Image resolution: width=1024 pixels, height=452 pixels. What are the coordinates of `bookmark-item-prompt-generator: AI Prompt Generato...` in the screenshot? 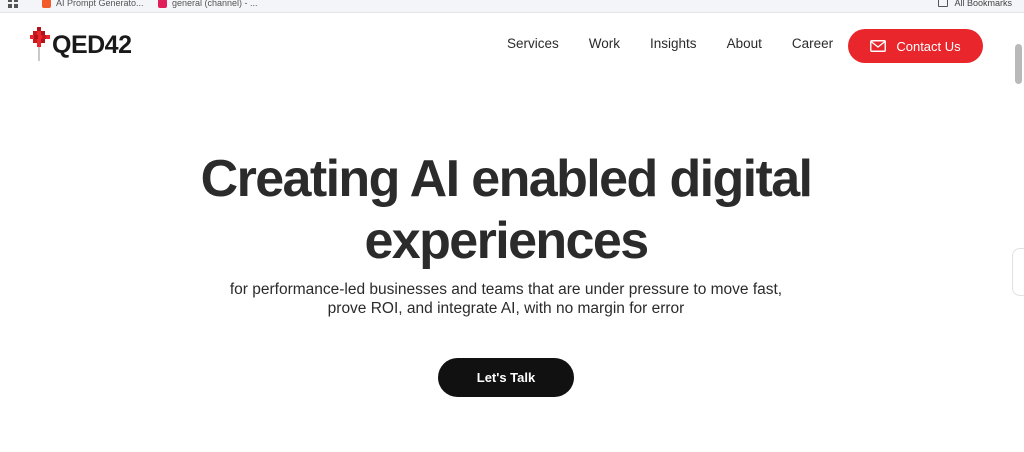 It's located at (93, 5).